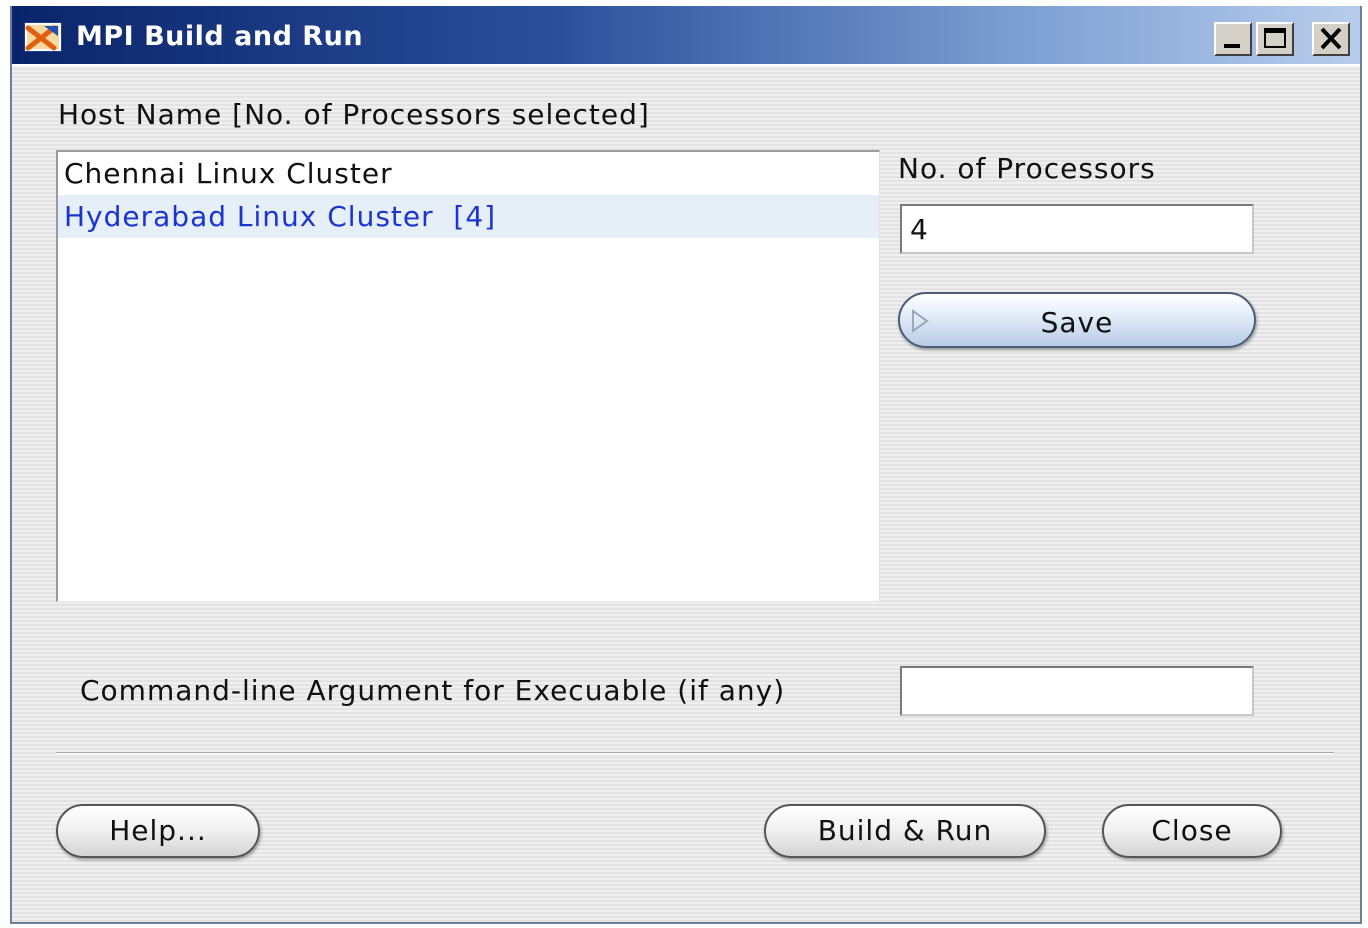  Describe the element at coordinates (1192, 831) in the screenshot. I see `close-button: Close` at that location.